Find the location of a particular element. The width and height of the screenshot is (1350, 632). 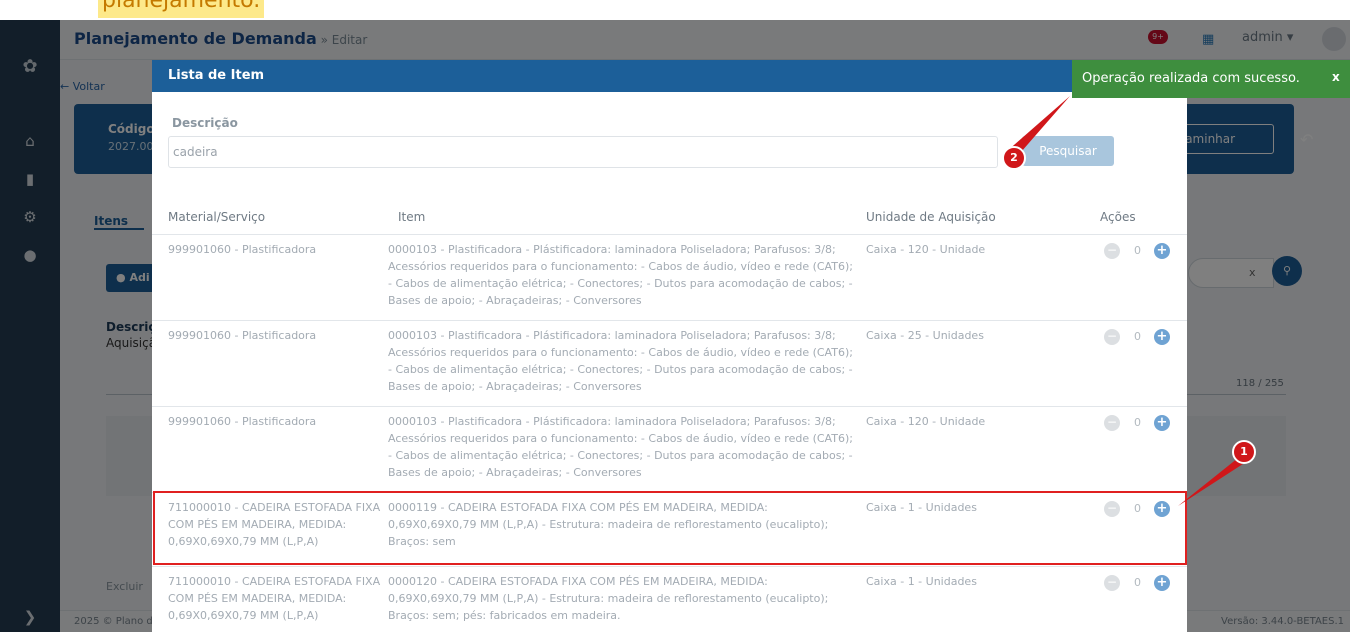

callout-badge-1: 1 is located at coordinates (1244, 452).